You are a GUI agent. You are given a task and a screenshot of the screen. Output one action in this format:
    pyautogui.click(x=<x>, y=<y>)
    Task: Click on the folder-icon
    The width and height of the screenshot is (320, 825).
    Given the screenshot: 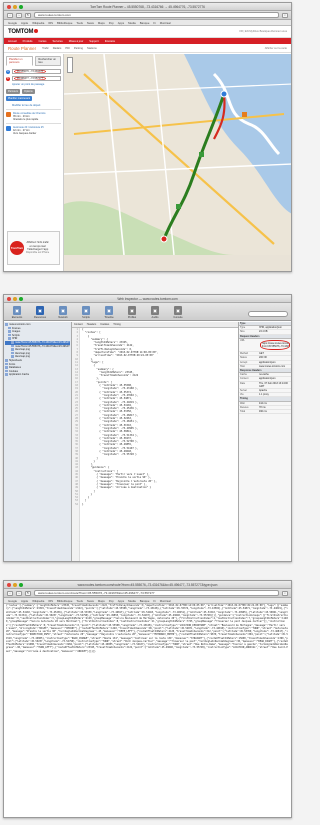 What is the action you would take?
    pyautogui.click(x=9, y=328)
    